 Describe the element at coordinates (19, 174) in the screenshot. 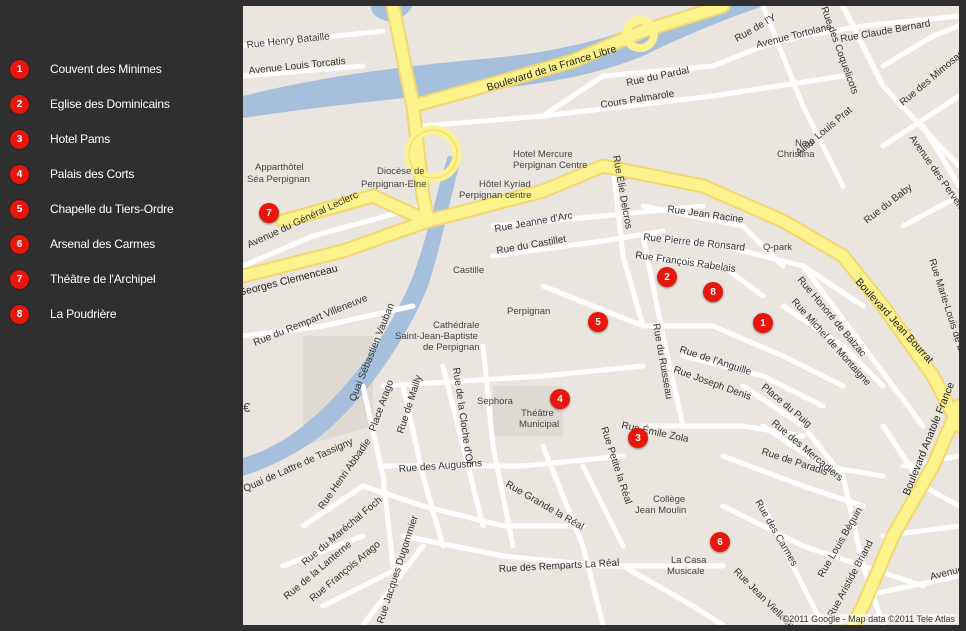

I see `poi-number-badge: 4` at that location.